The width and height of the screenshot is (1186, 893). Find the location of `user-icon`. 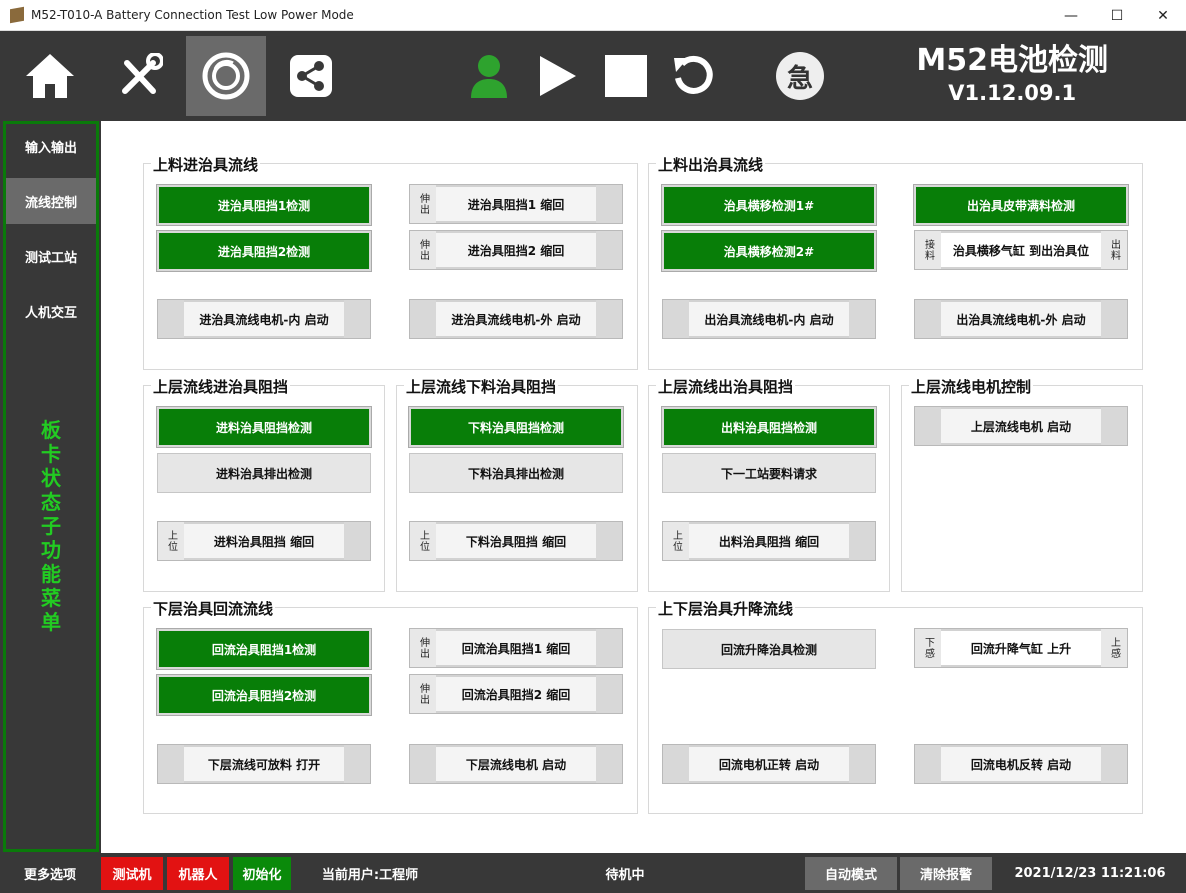

user-icon is located at coordinates (489, 76).